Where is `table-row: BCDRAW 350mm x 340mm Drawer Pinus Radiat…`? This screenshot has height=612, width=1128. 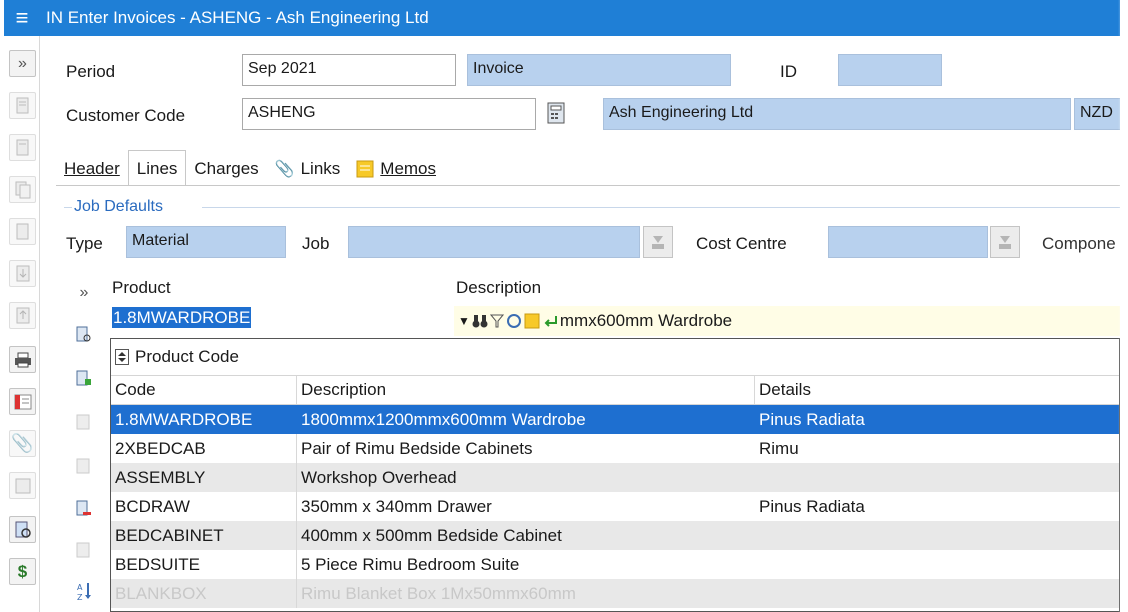 table-row: BCDRAW 350mm x 340mm Drawer Pinus Radiat… is located at coordinates (615, 506).